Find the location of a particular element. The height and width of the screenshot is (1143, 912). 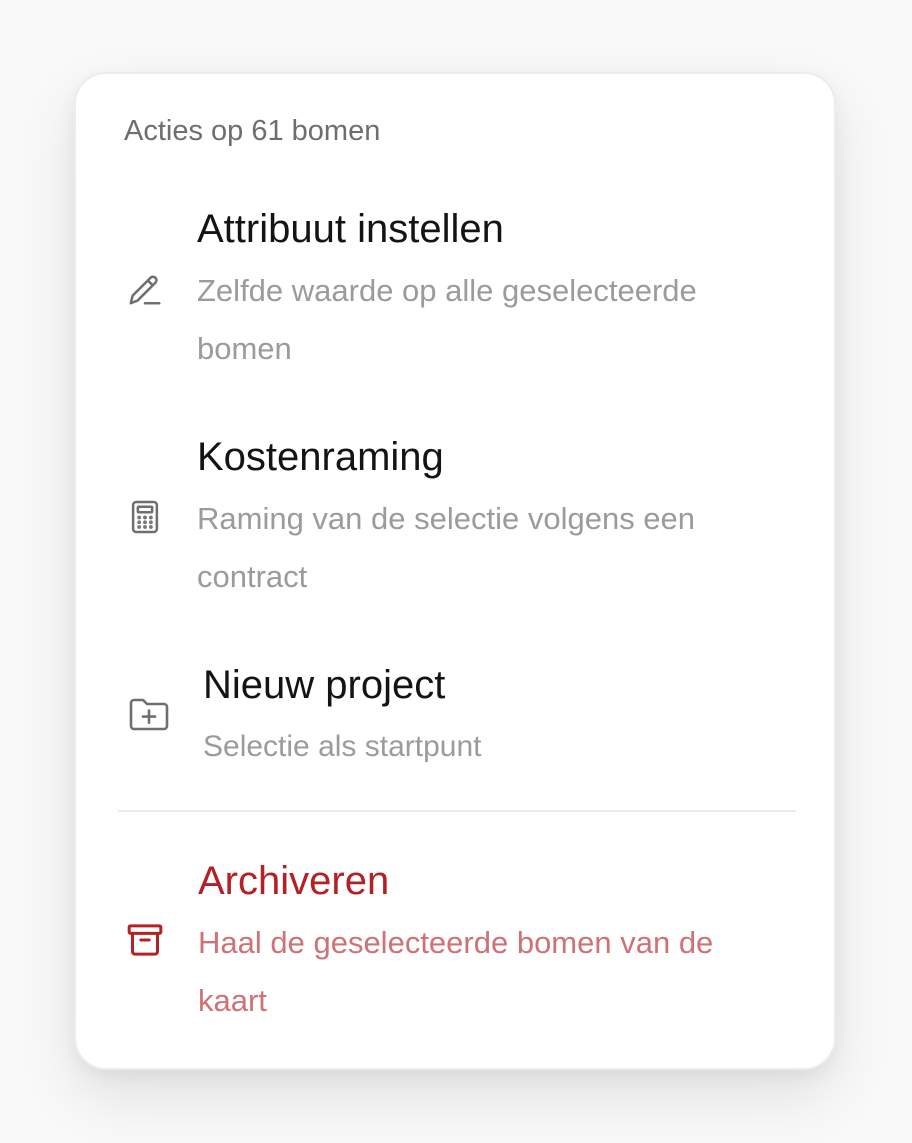

menu-item-title: Nieuw project is located at coordinates (324, 685).